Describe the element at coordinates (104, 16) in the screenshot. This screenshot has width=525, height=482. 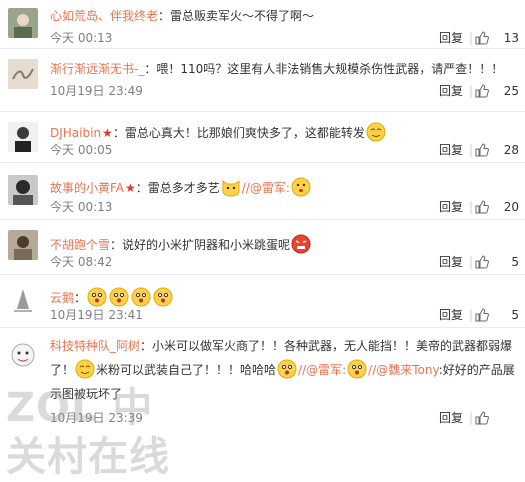
I see `comment-username: 心如荒岛、伴我终老` at that location.